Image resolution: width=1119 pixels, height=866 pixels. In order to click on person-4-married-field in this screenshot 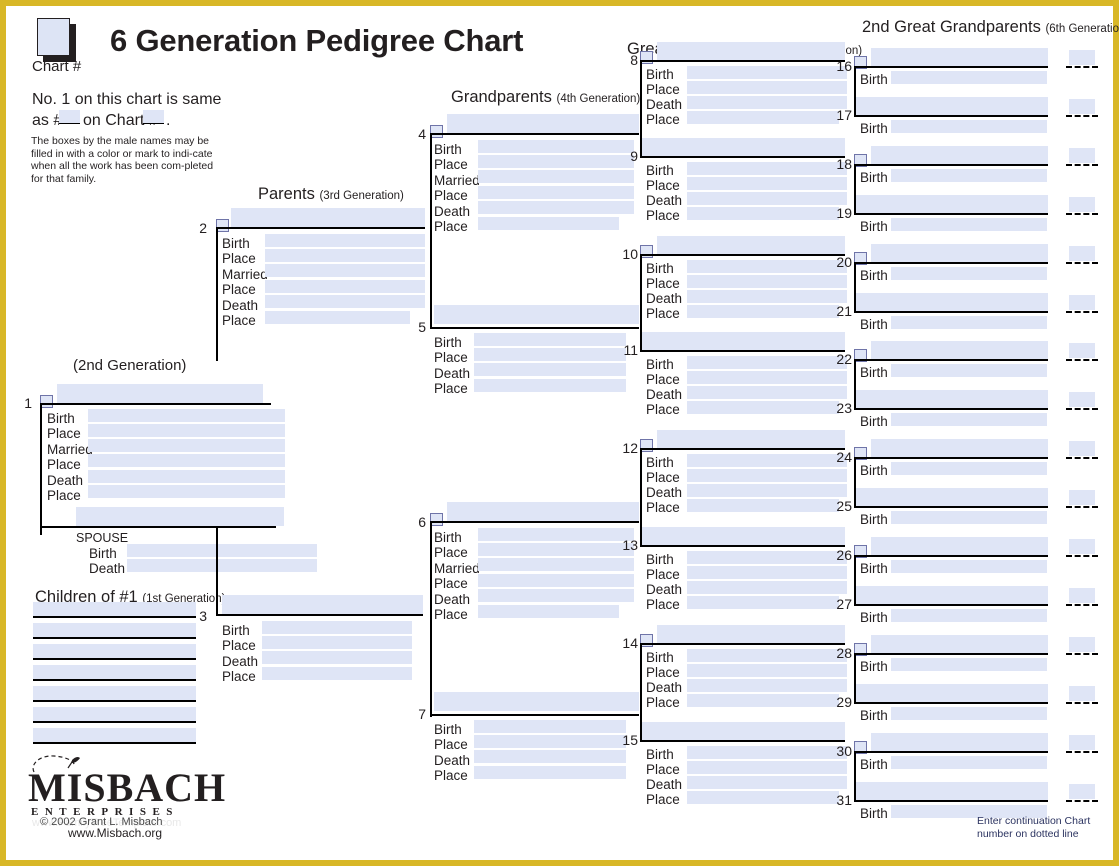, I will do `click(556, 176)`.